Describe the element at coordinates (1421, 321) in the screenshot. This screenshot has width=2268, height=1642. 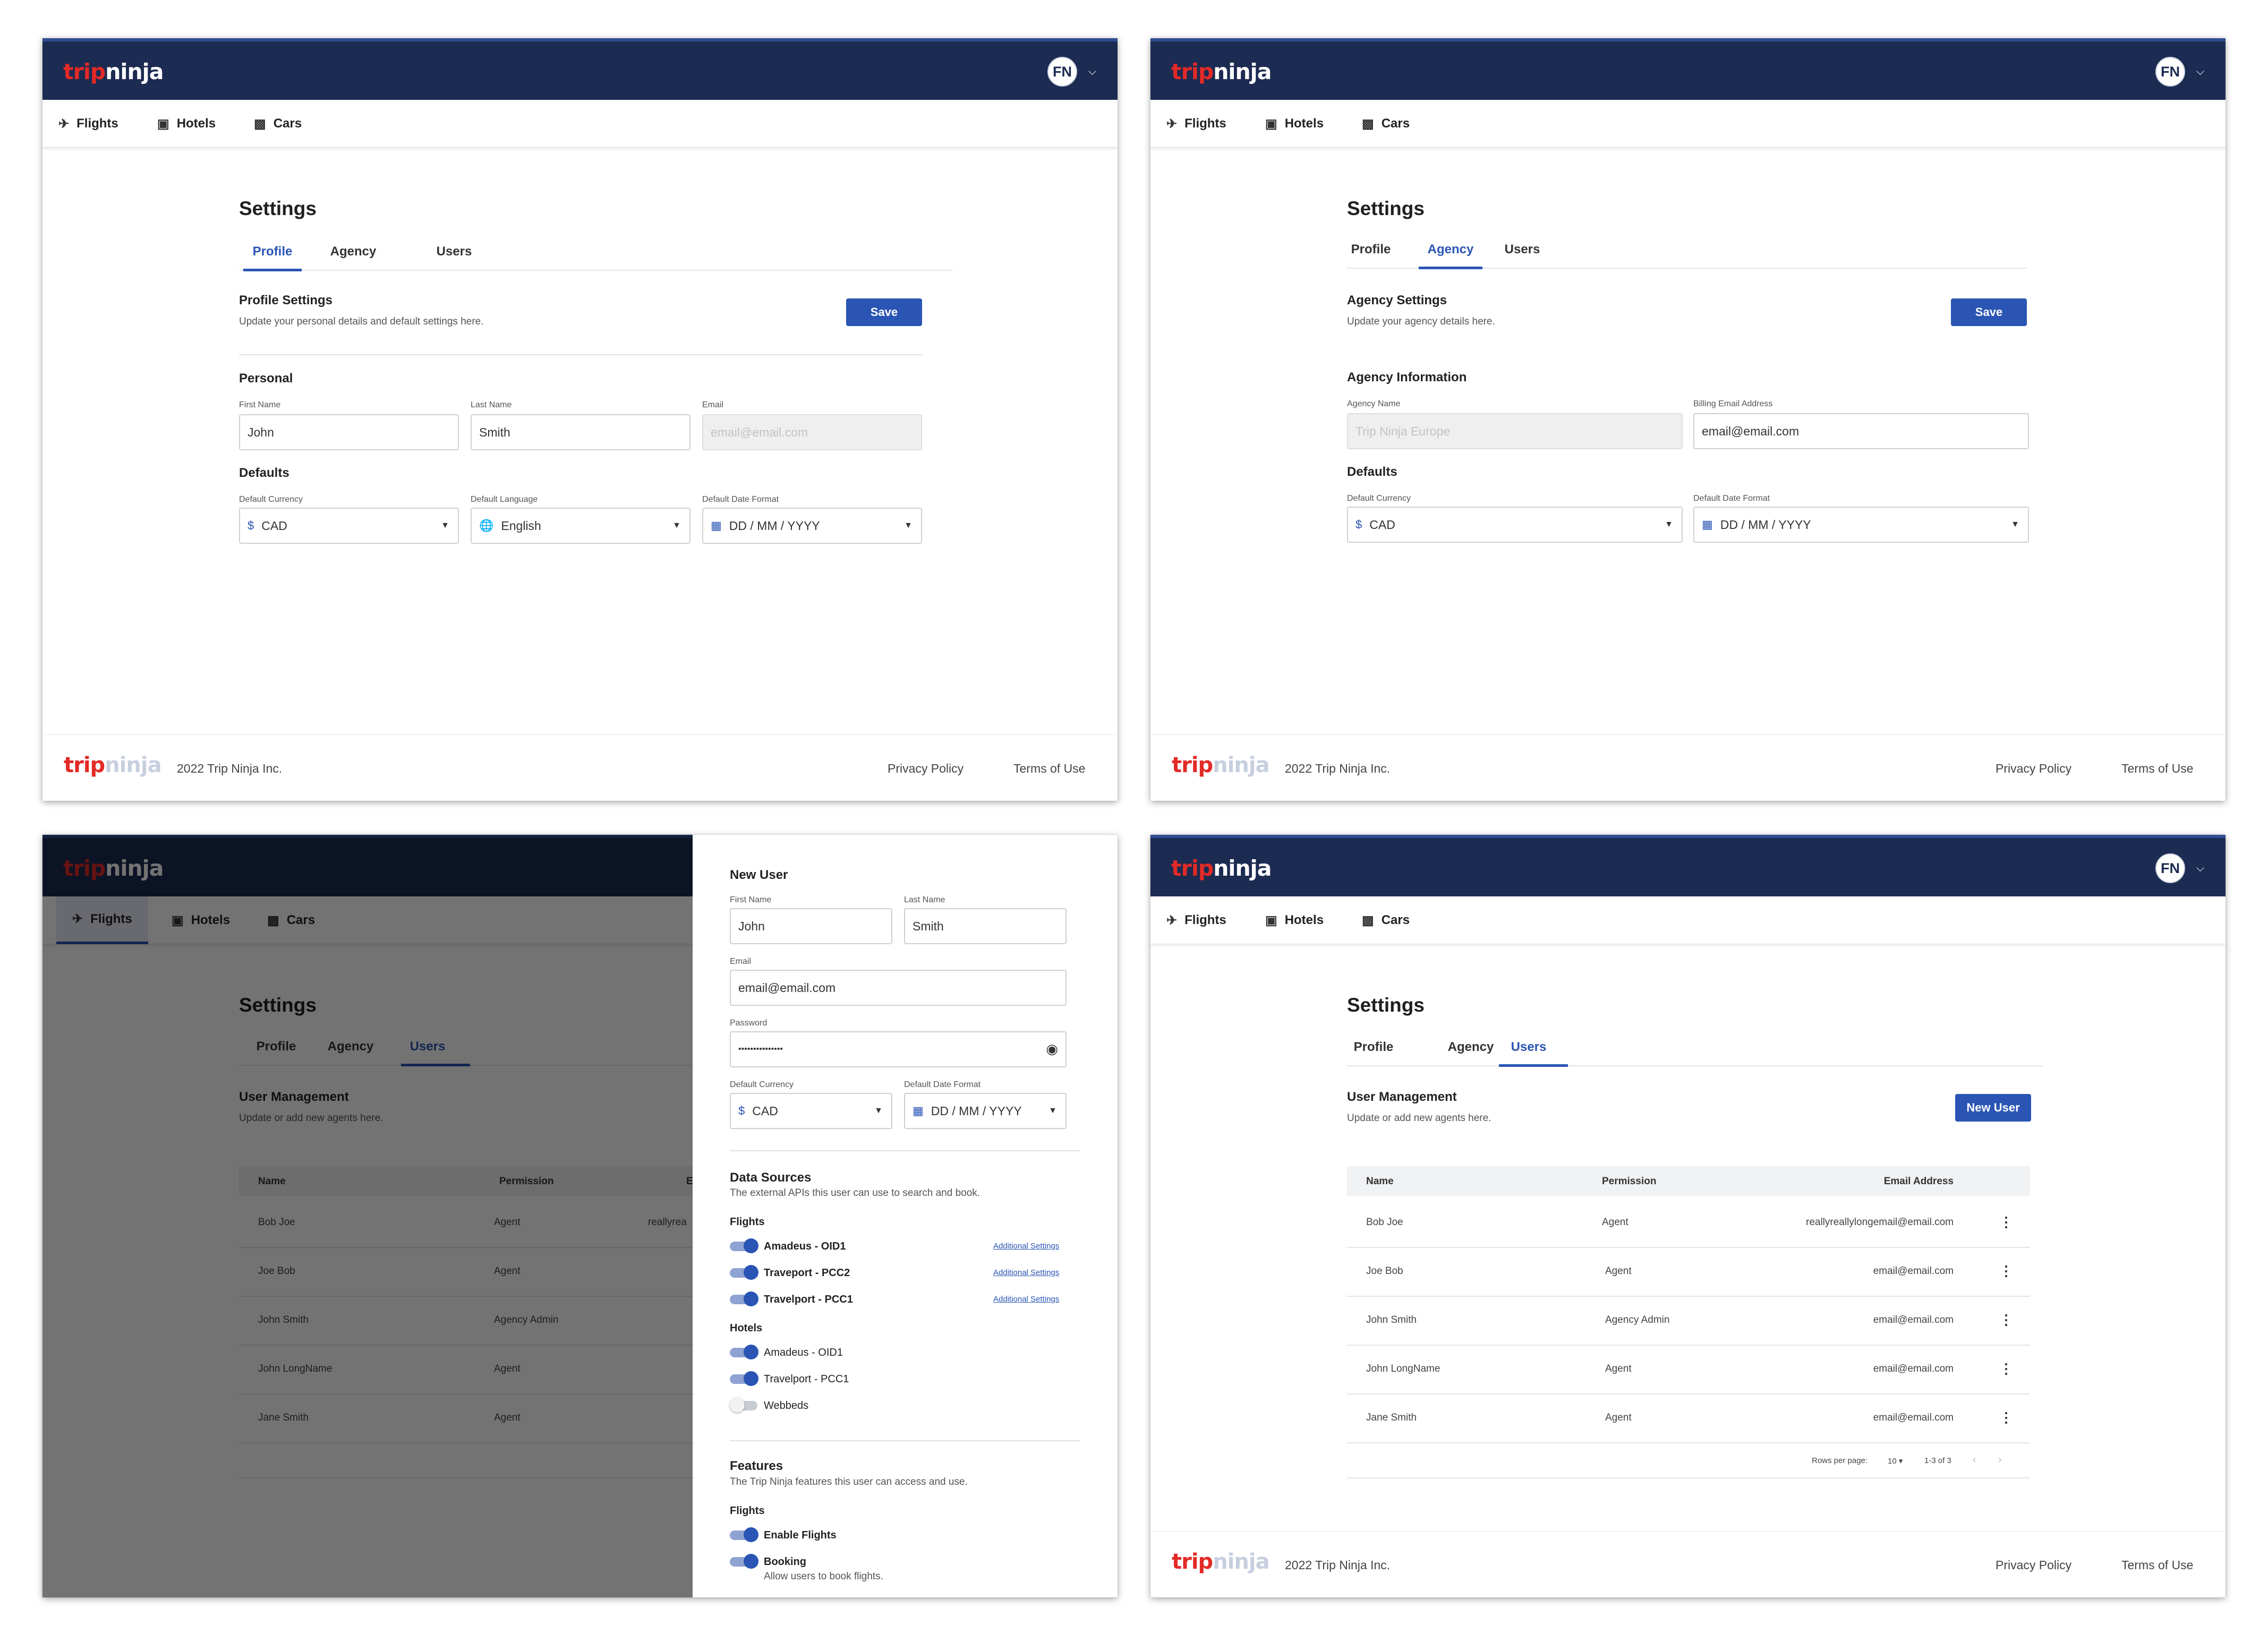
I see `section-subtitle: Update your agency details here.` at that location.